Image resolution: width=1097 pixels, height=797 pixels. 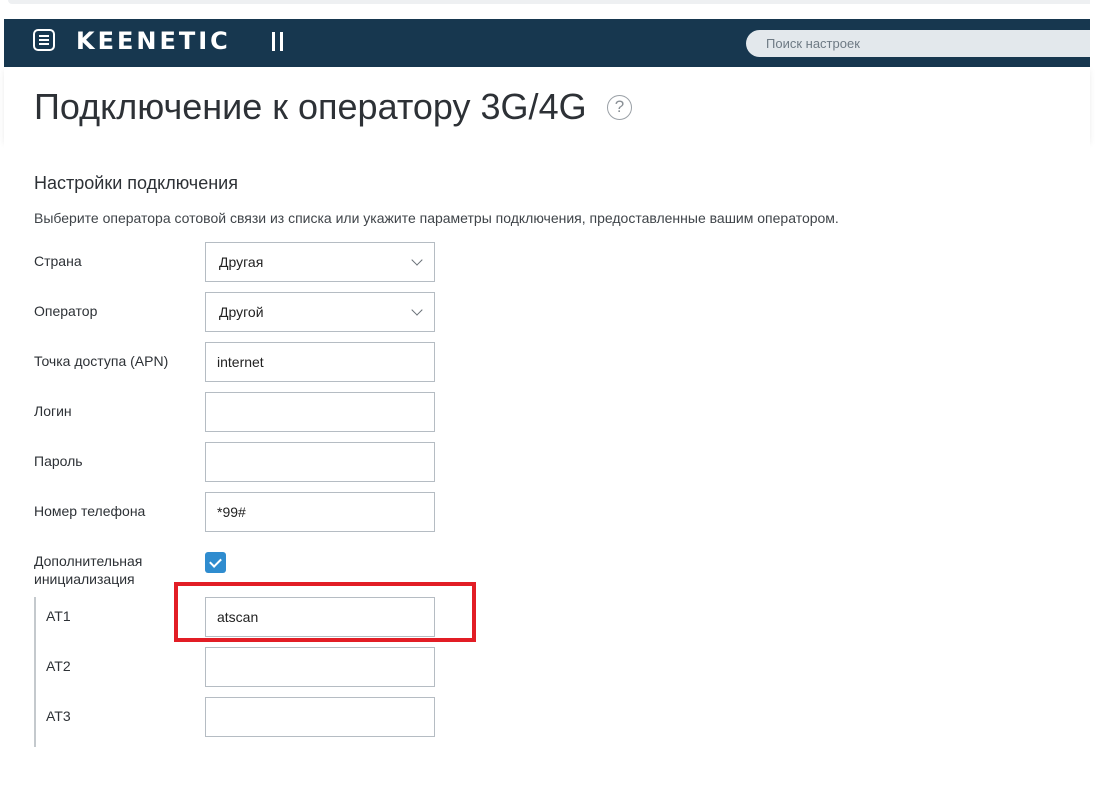 What do you see at coordinates (58, 716) in the screenshot?
I see `at3-label: AT3` at bounding box center [58, 716].